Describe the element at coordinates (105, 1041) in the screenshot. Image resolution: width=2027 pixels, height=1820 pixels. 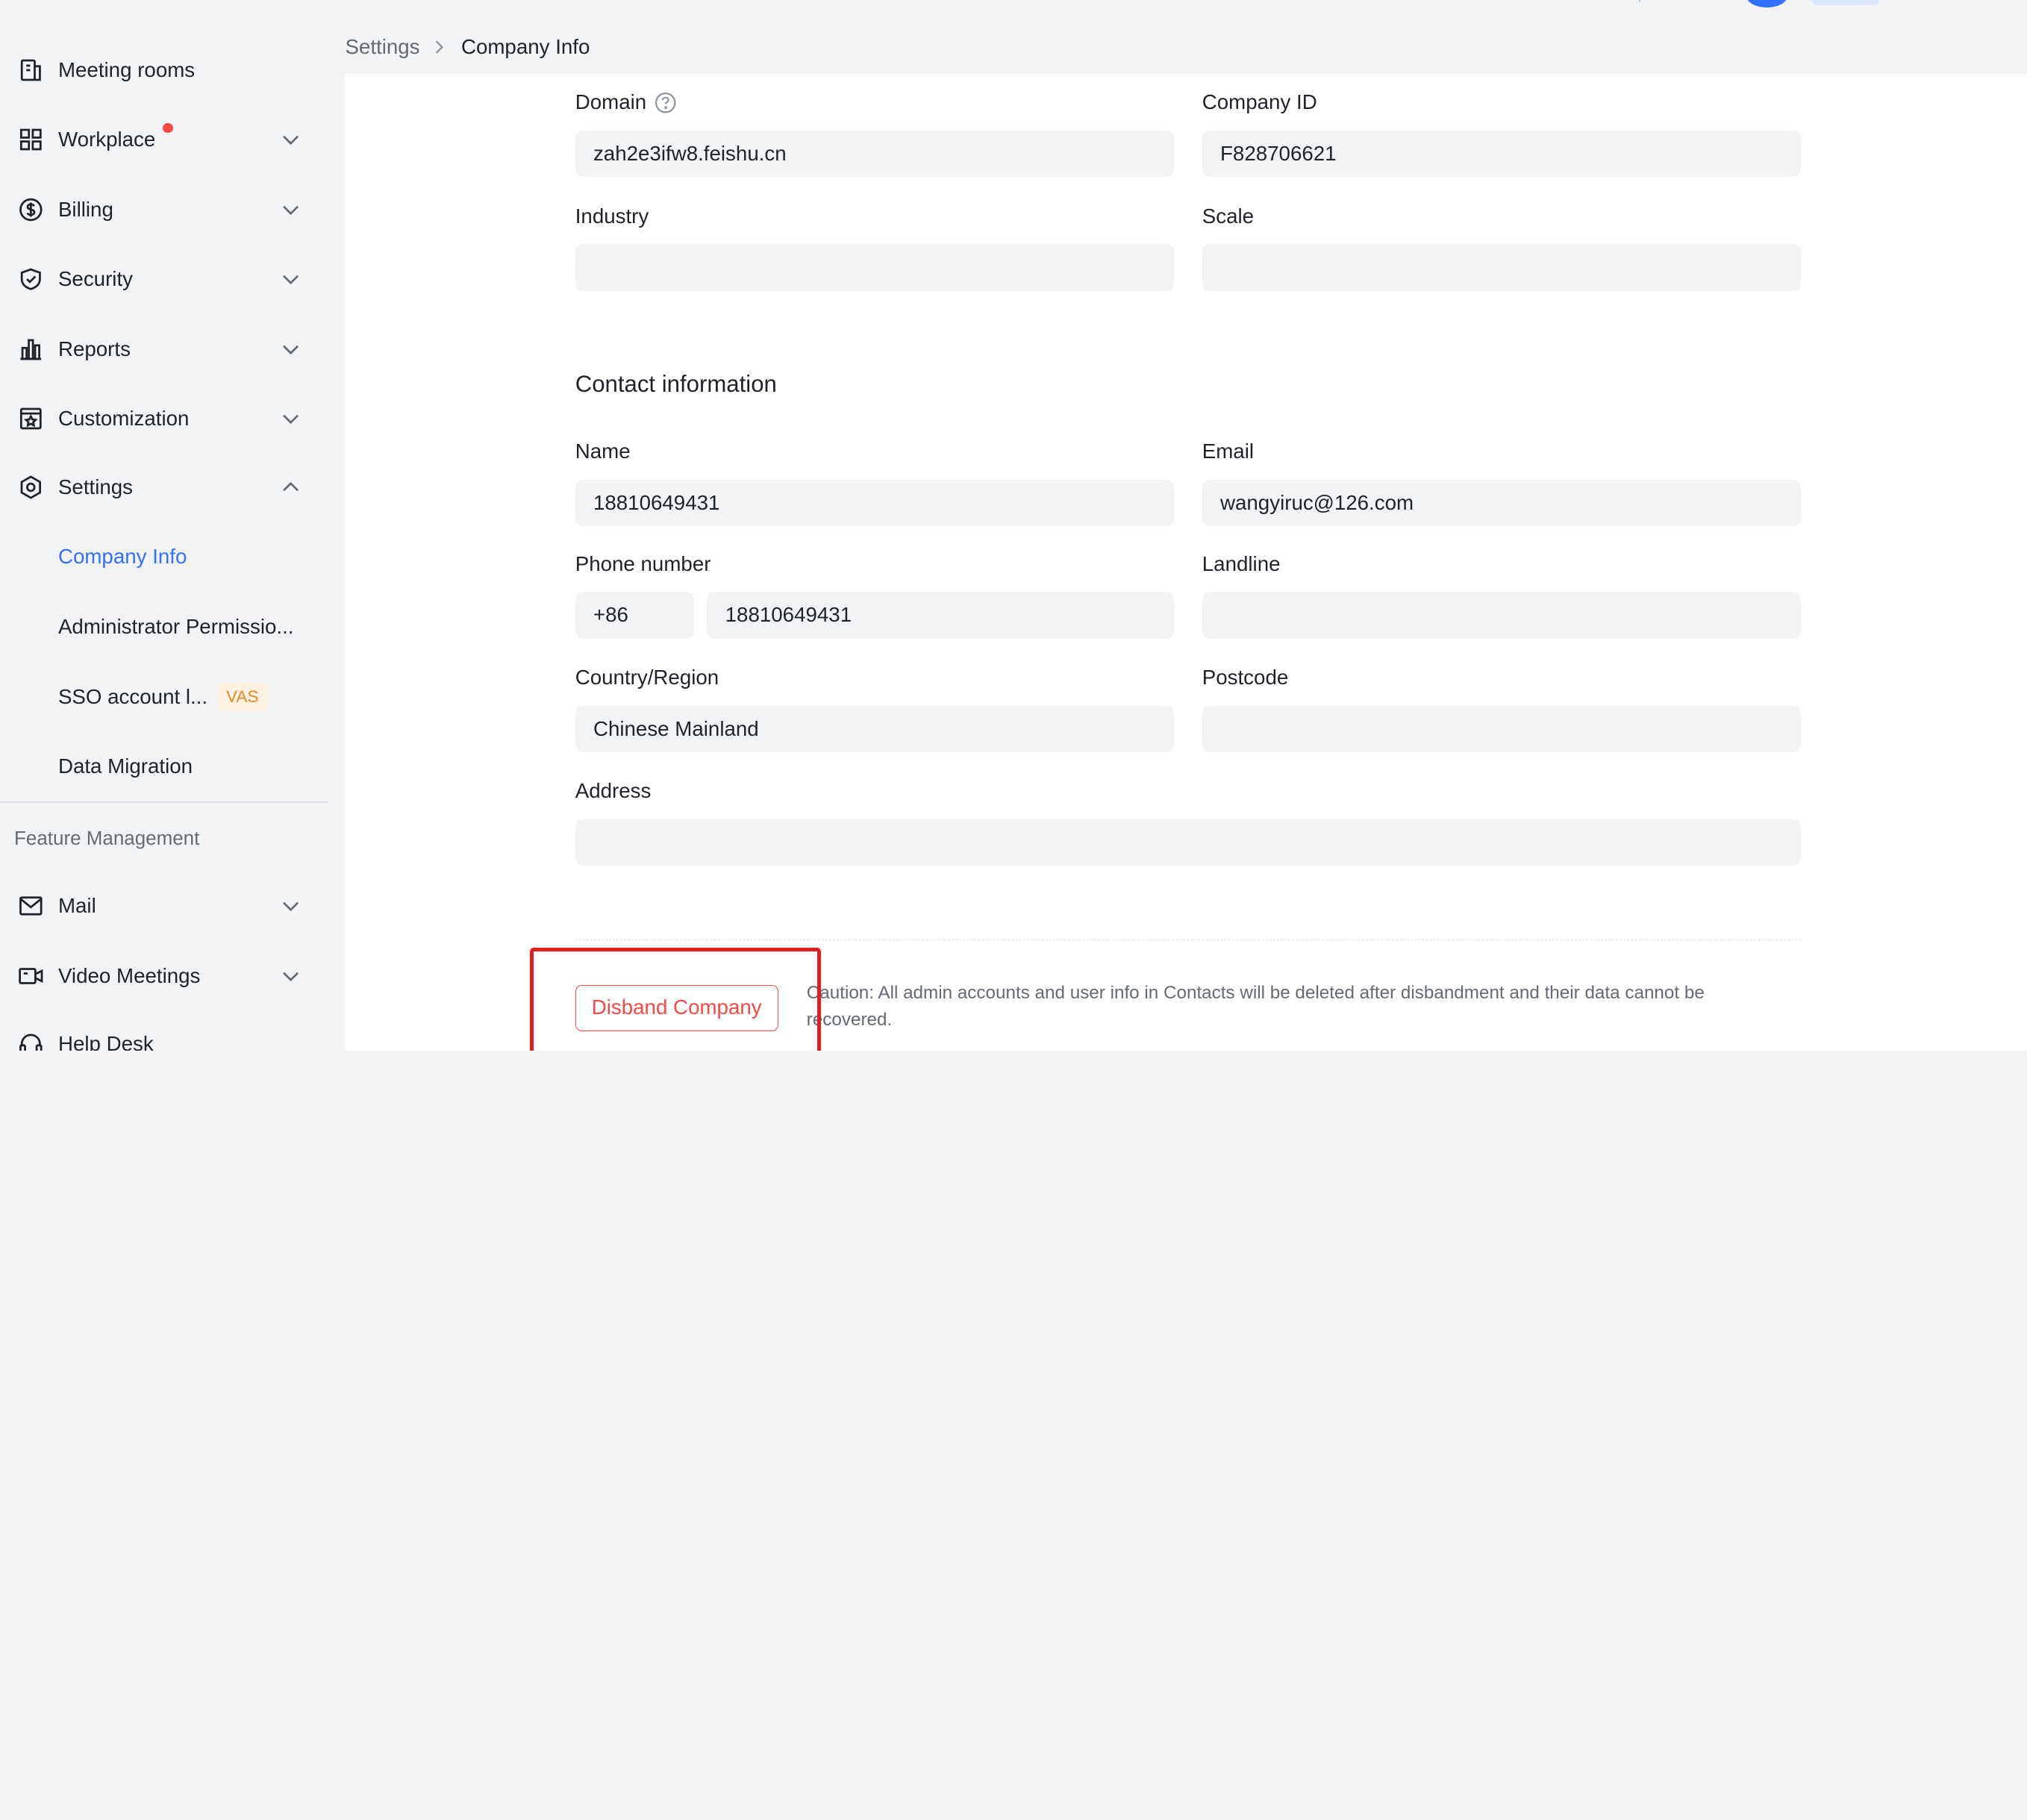
I see `sidebar-item-label: Help Desk` at that location.